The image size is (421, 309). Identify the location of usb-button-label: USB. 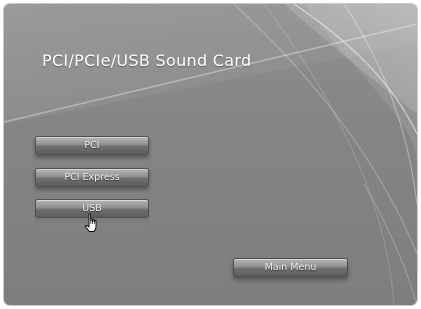
(92, 208).